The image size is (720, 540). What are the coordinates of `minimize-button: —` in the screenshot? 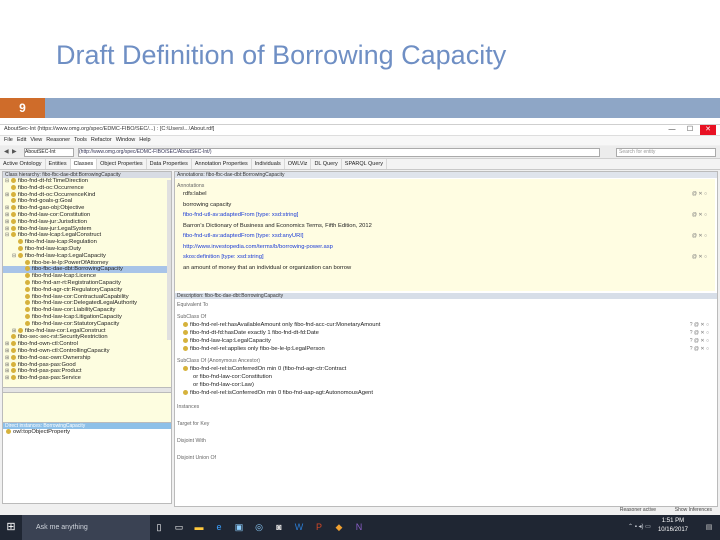 It's located at (672, 130).